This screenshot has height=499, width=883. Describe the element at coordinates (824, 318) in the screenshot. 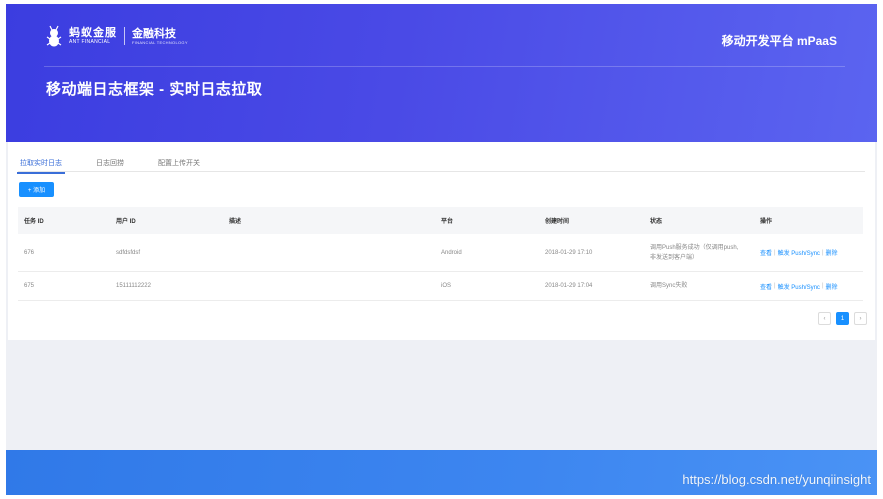

I see `prev-page-button: ‹` at that location.